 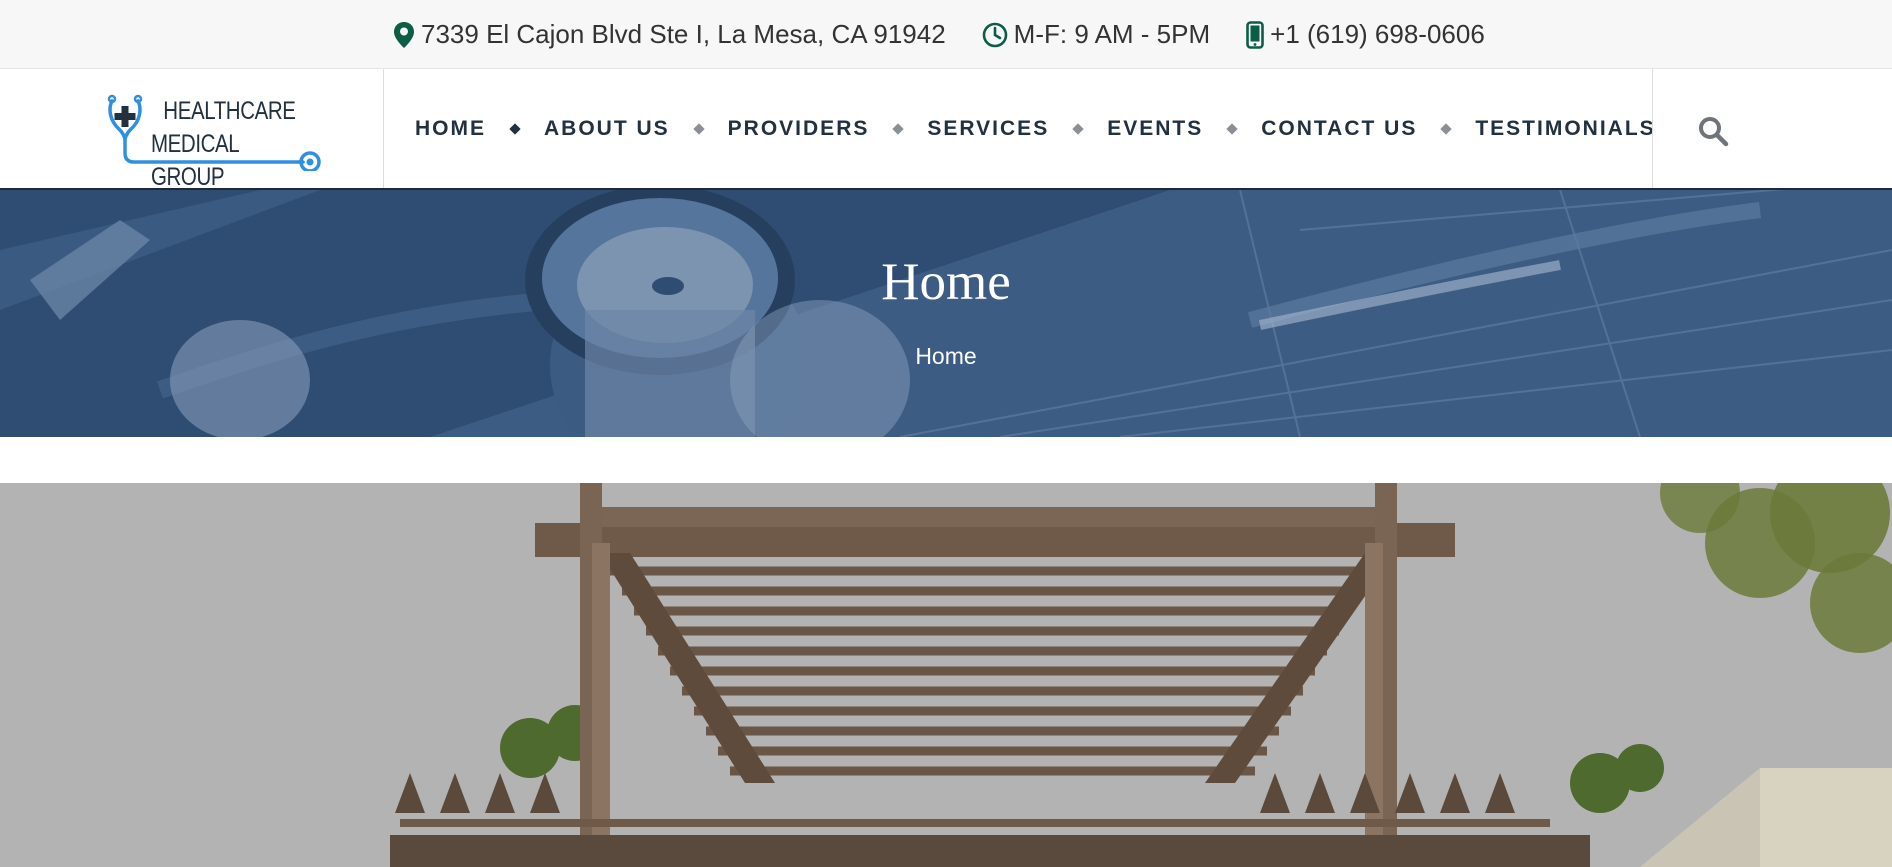 I want to click on nav-services: SERVICES, so click(x=988, y=129).